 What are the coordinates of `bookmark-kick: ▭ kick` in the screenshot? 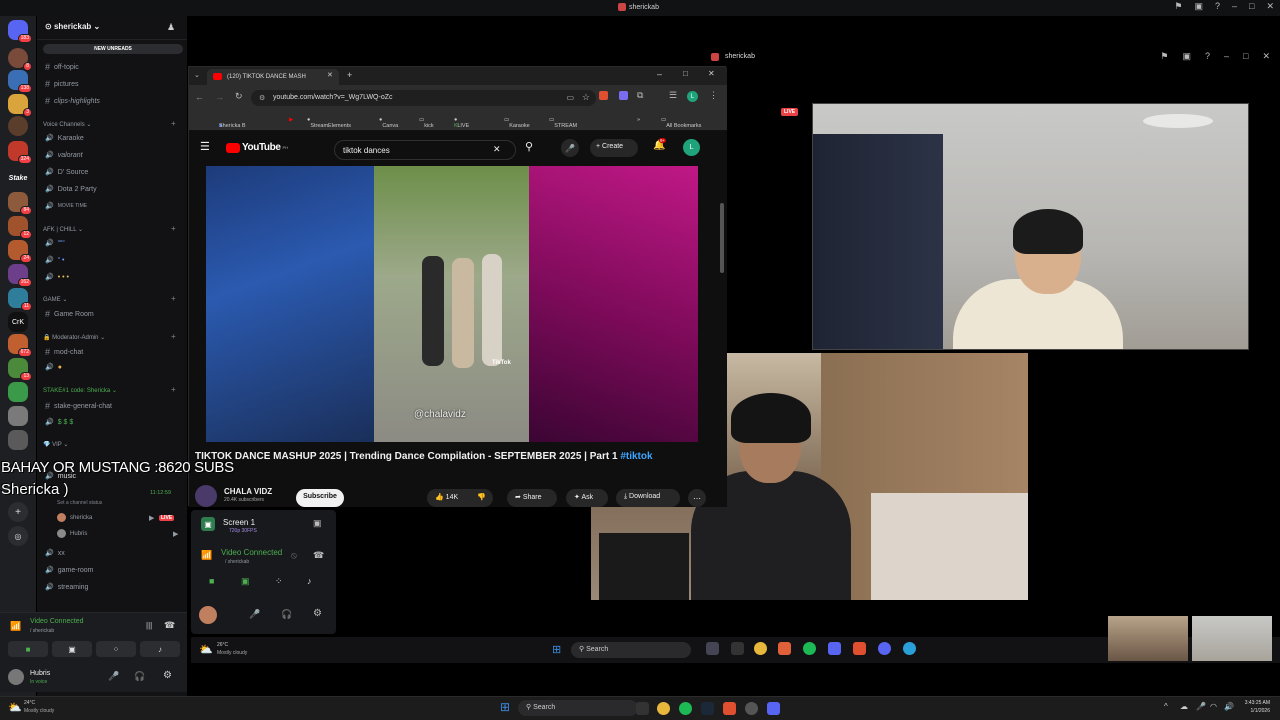 It's located at (426, 123).